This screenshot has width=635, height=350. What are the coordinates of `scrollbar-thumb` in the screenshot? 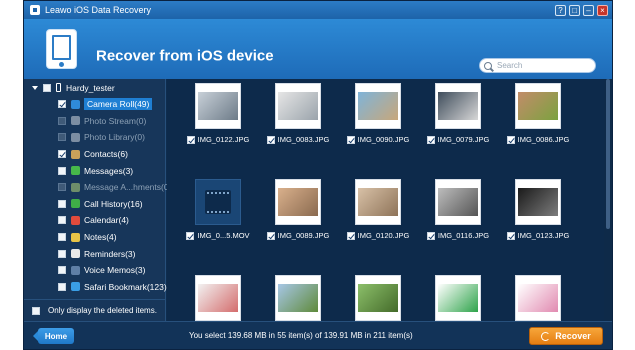 It's located at (608, 154).